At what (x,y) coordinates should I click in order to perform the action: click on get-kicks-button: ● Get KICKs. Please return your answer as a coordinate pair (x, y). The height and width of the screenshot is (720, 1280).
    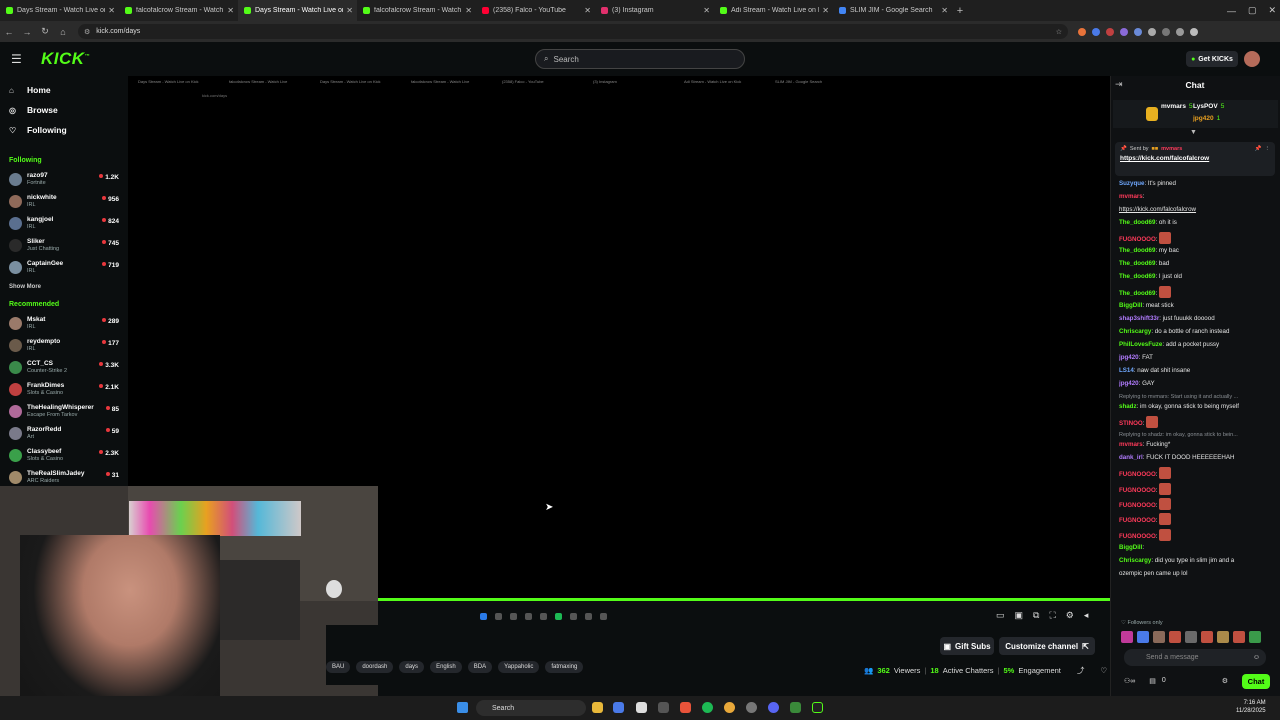
    Looking at the image, I should click on (1212, 59).